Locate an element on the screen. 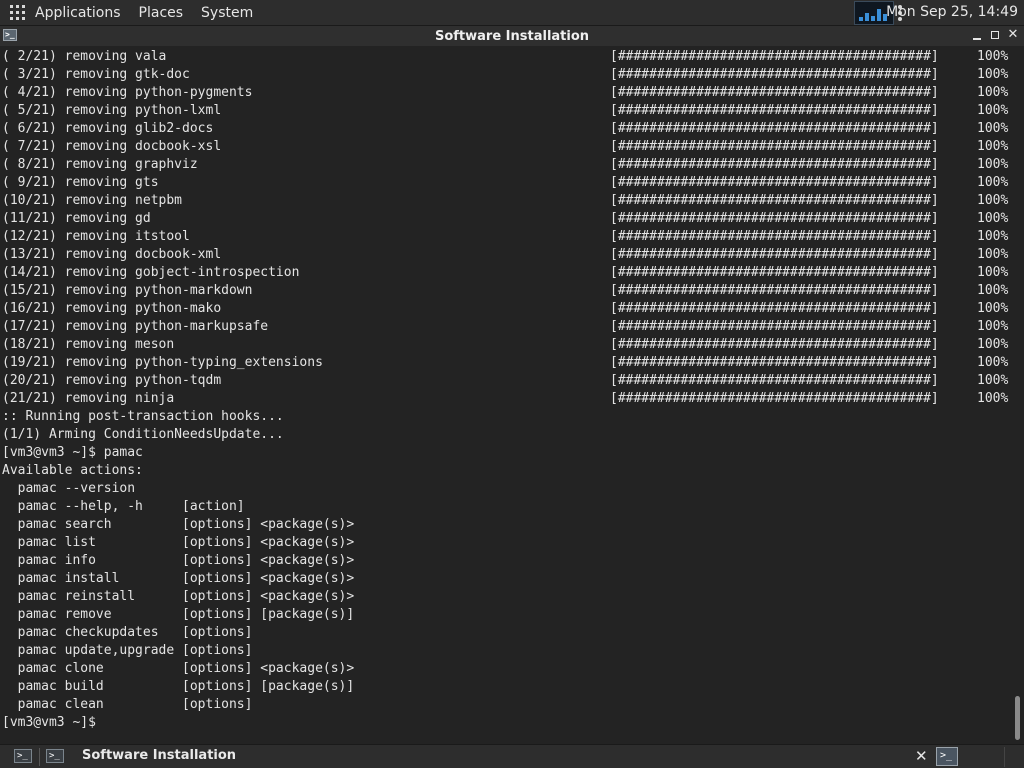  menu-applications: Applications is located at coordinates (78, 13).